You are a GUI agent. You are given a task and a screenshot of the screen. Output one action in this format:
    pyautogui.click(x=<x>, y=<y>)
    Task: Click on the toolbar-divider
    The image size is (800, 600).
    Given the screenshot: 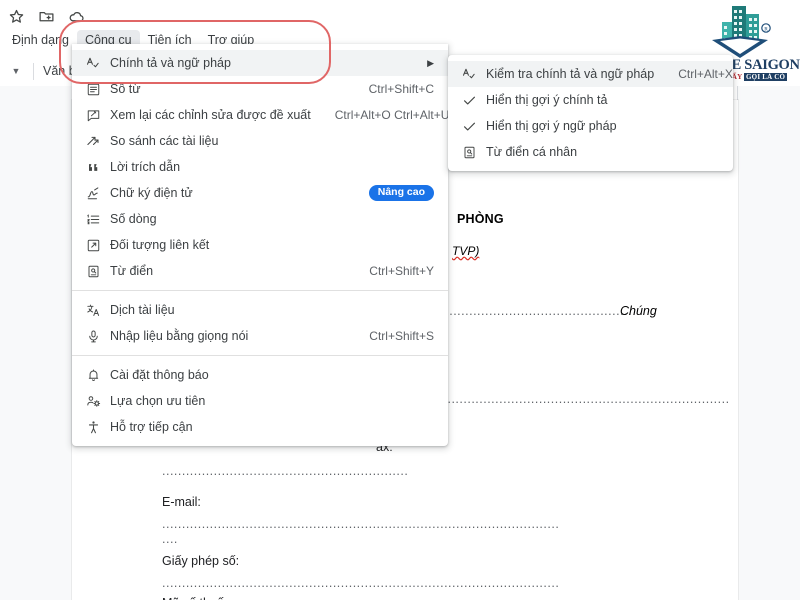 What is the action you would take?
    pyautogui.click(x=33, y=71)
    